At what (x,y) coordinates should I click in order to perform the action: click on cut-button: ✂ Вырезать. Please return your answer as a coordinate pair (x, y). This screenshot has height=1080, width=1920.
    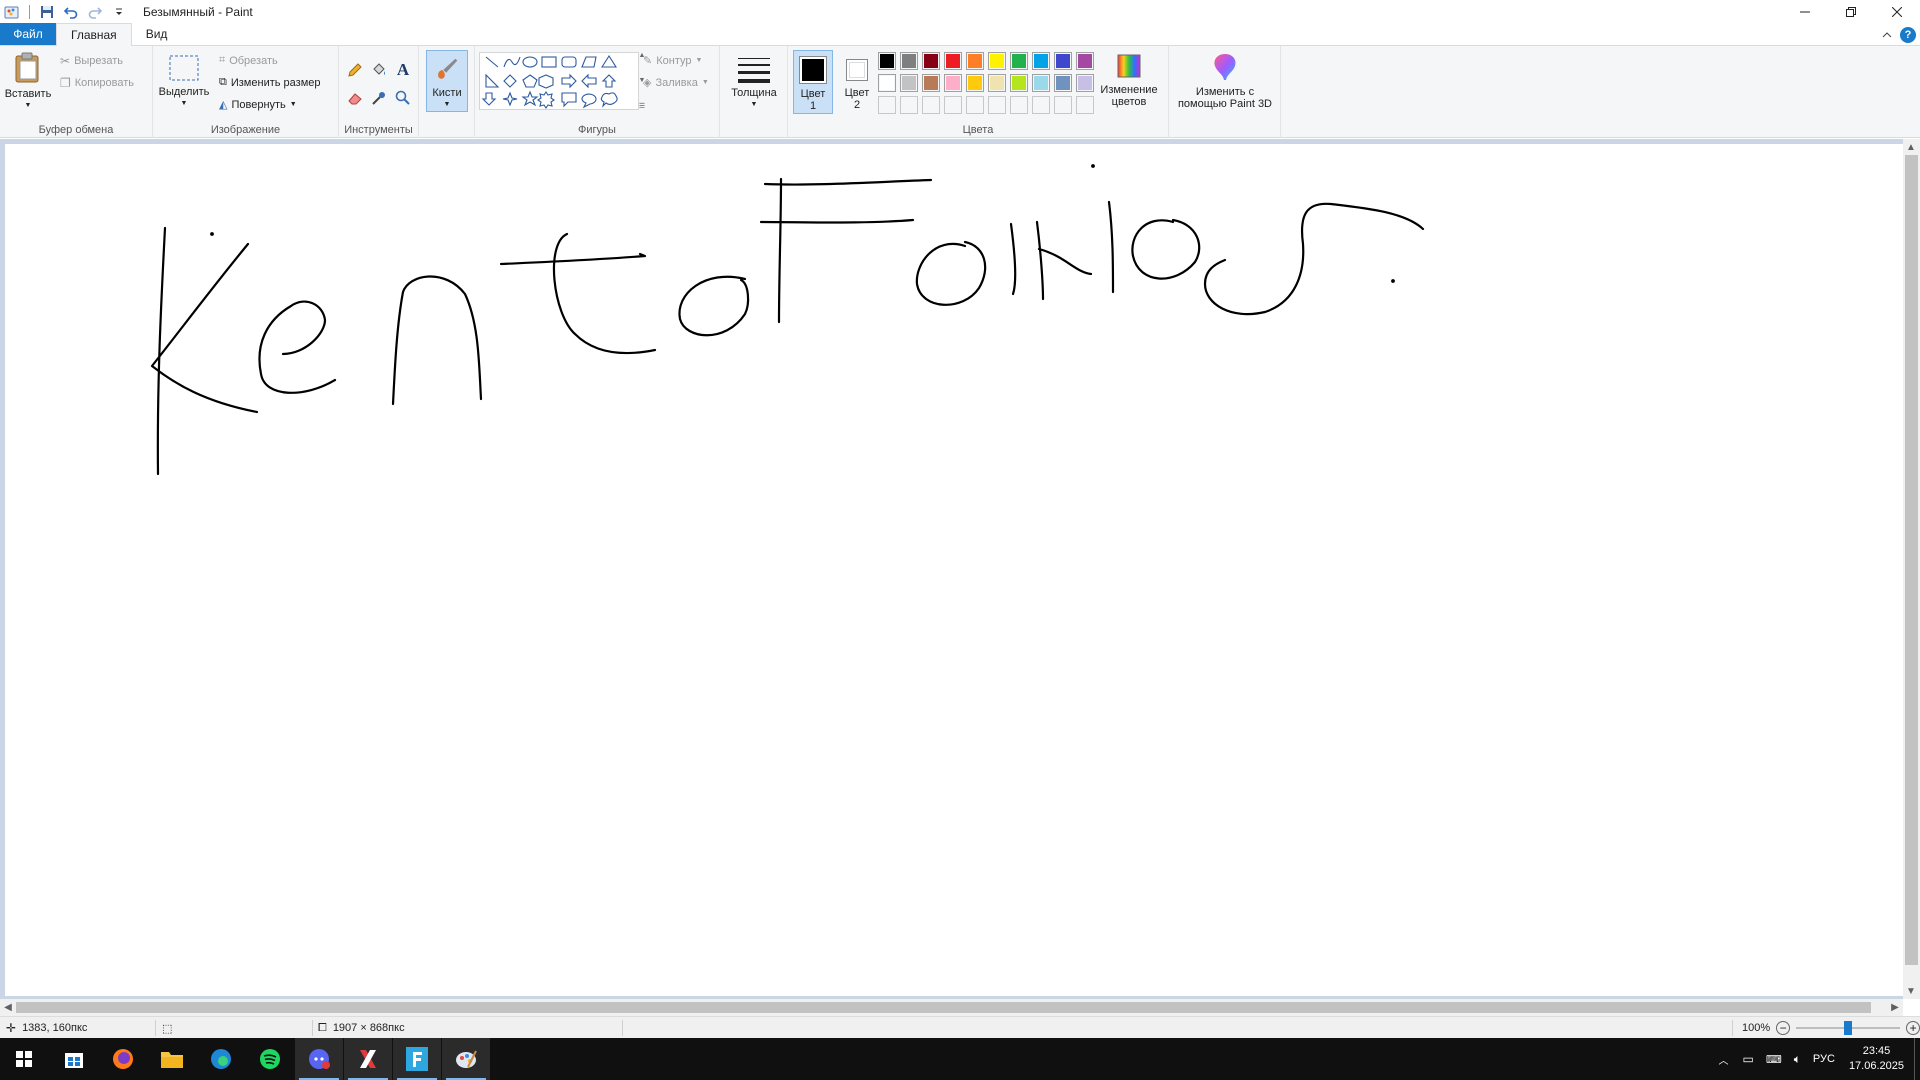
    Looking at the image, I should click on (91, 61).